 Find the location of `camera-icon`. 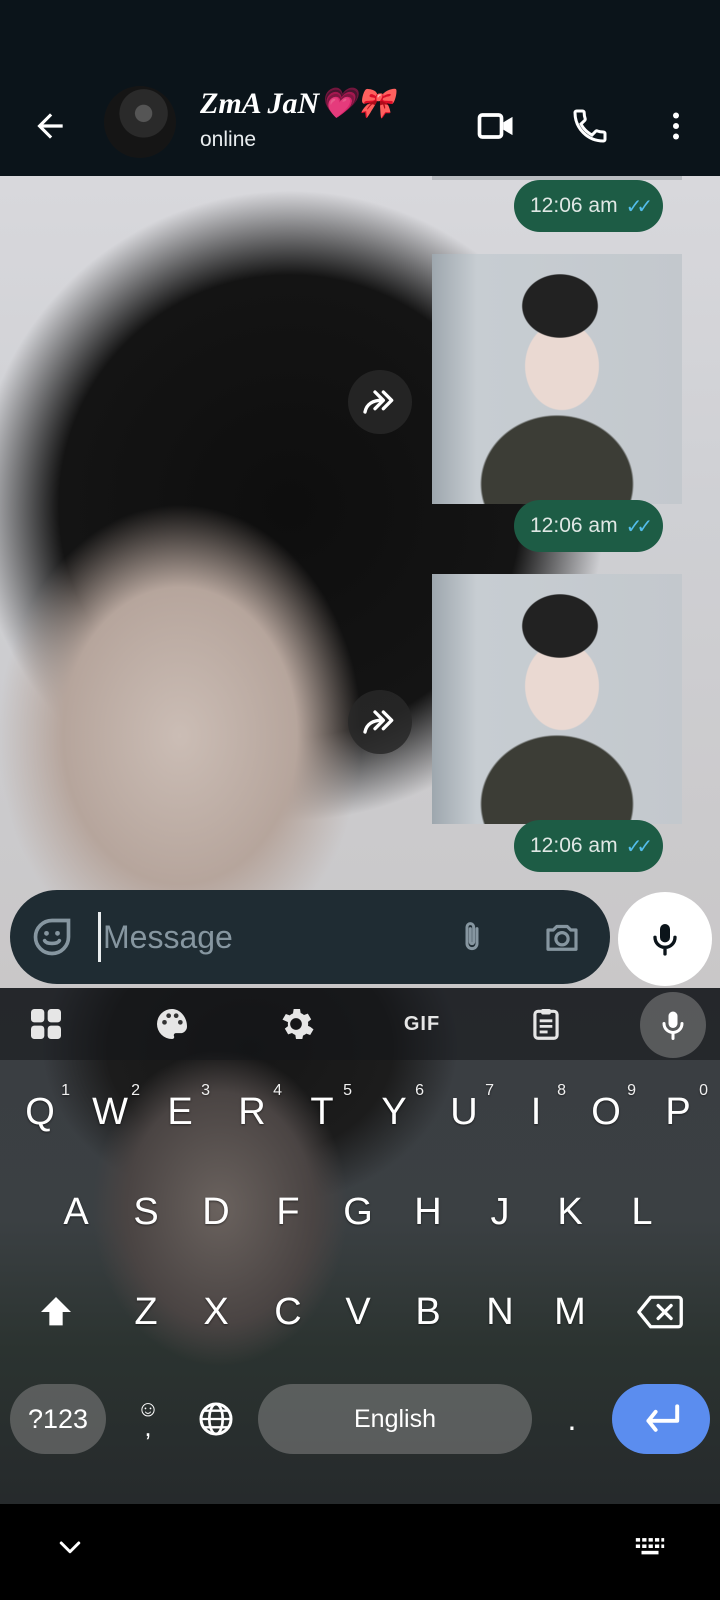

camera-icon is located at coordinates (562, 937).